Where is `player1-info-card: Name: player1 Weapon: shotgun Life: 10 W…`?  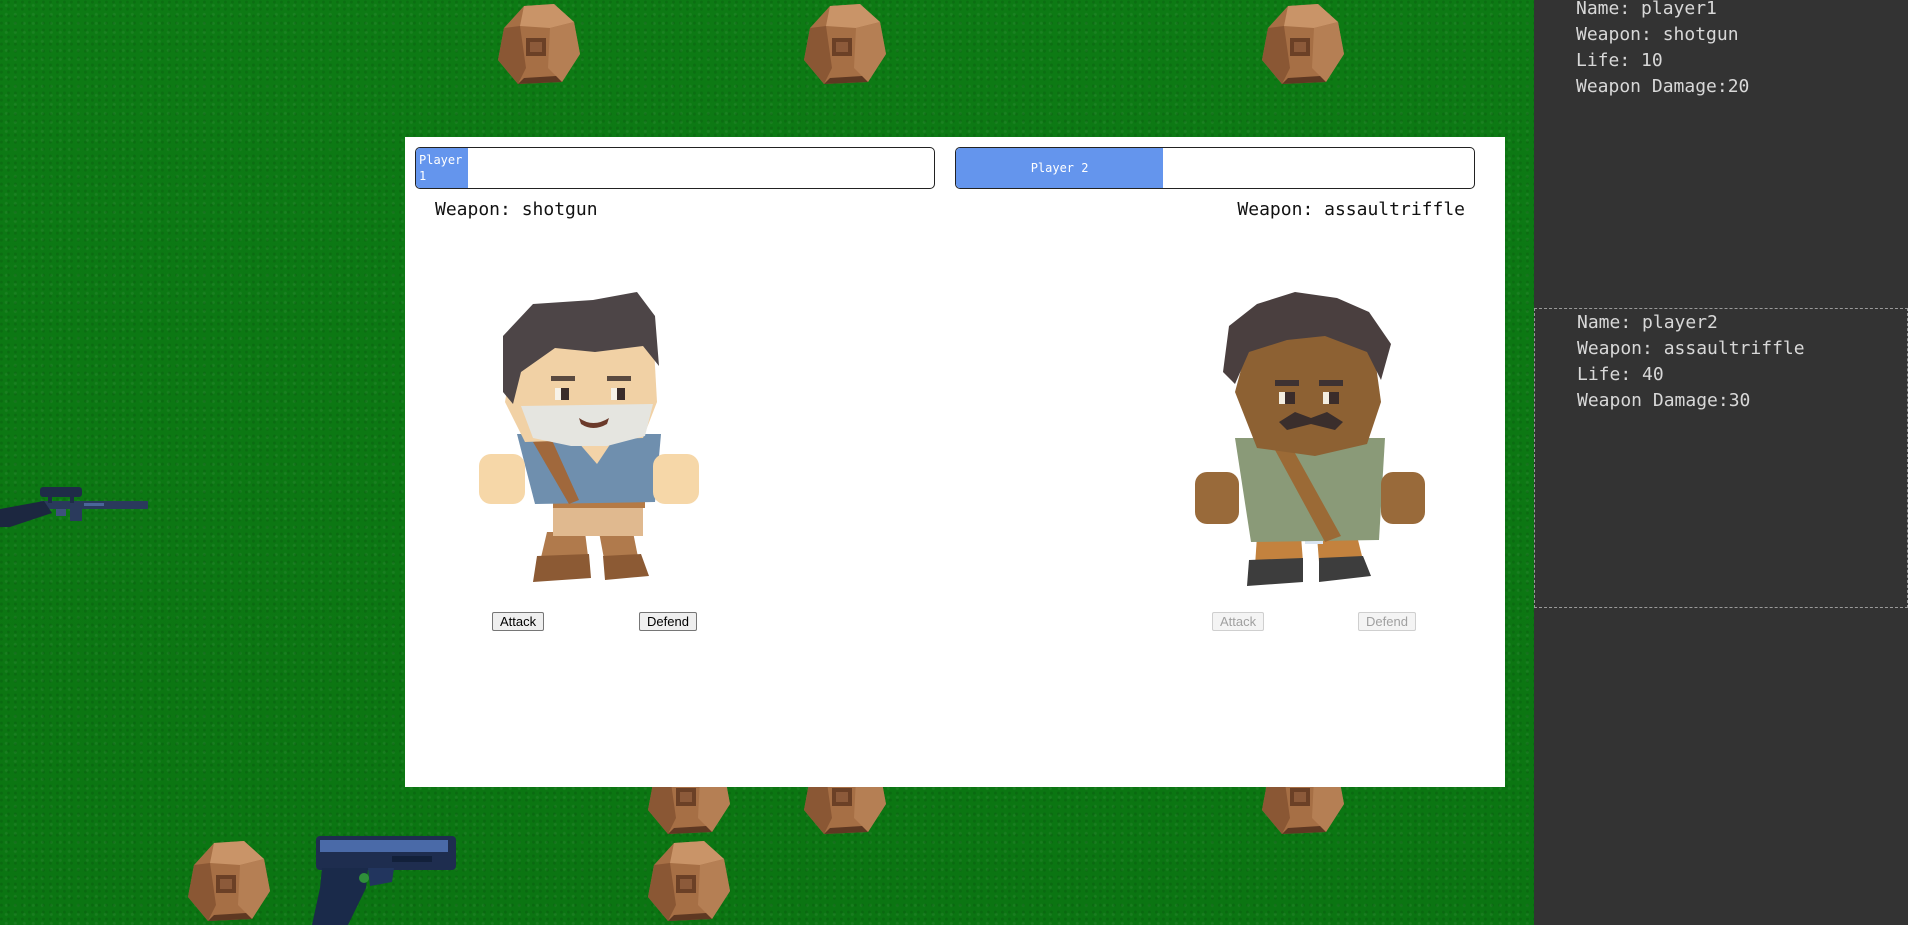 player1-info-card: Name: player1 Weapon: shotgun Life: 10 W… is located at coordinates (1721, 50).